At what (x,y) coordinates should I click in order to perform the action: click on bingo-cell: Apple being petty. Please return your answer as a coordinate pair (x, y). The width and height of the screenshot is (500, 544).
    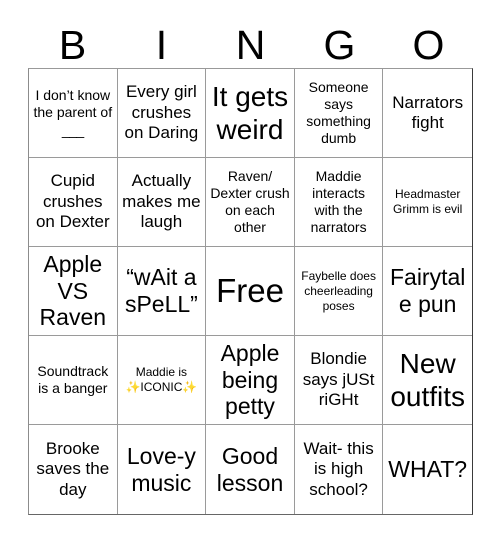
    Looking at the image, I should click on (250, 380).